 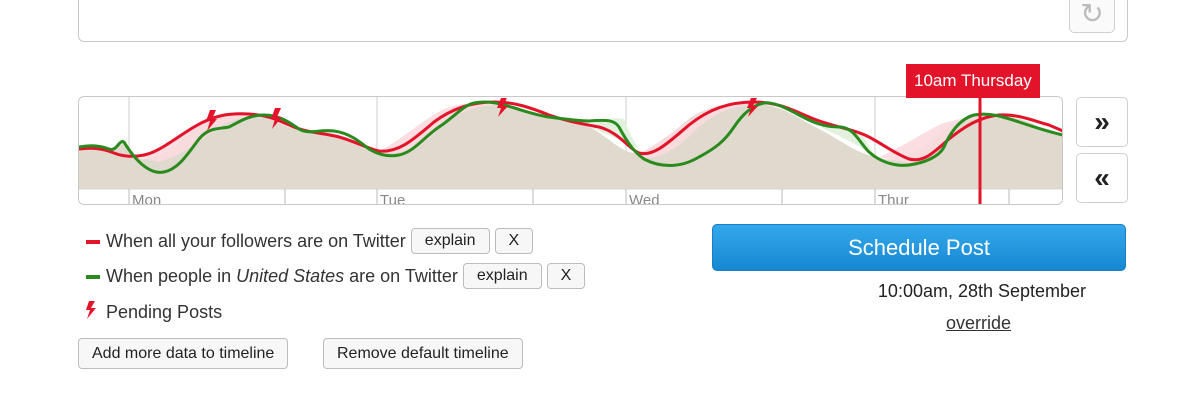 What do you see at coordinates (893, 198) in the screenshot?
I see `day-label-thur: Thur` at bounding box center [893, 198].